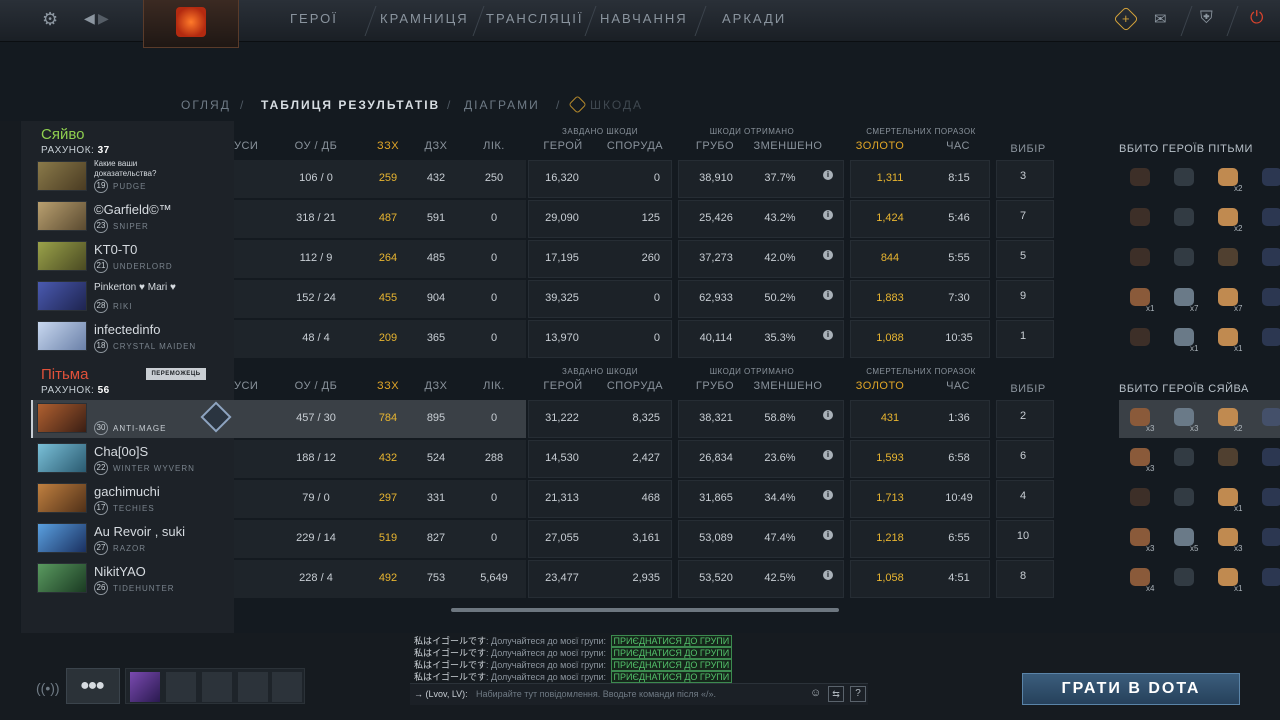 Image resolution: width=1280 pixels, height=720 pixels. Describe the element at coordinates (129, 459) in the screenshot. I see `player-row: Cha[0o]S 22 WINTER WYVERN` at that location.